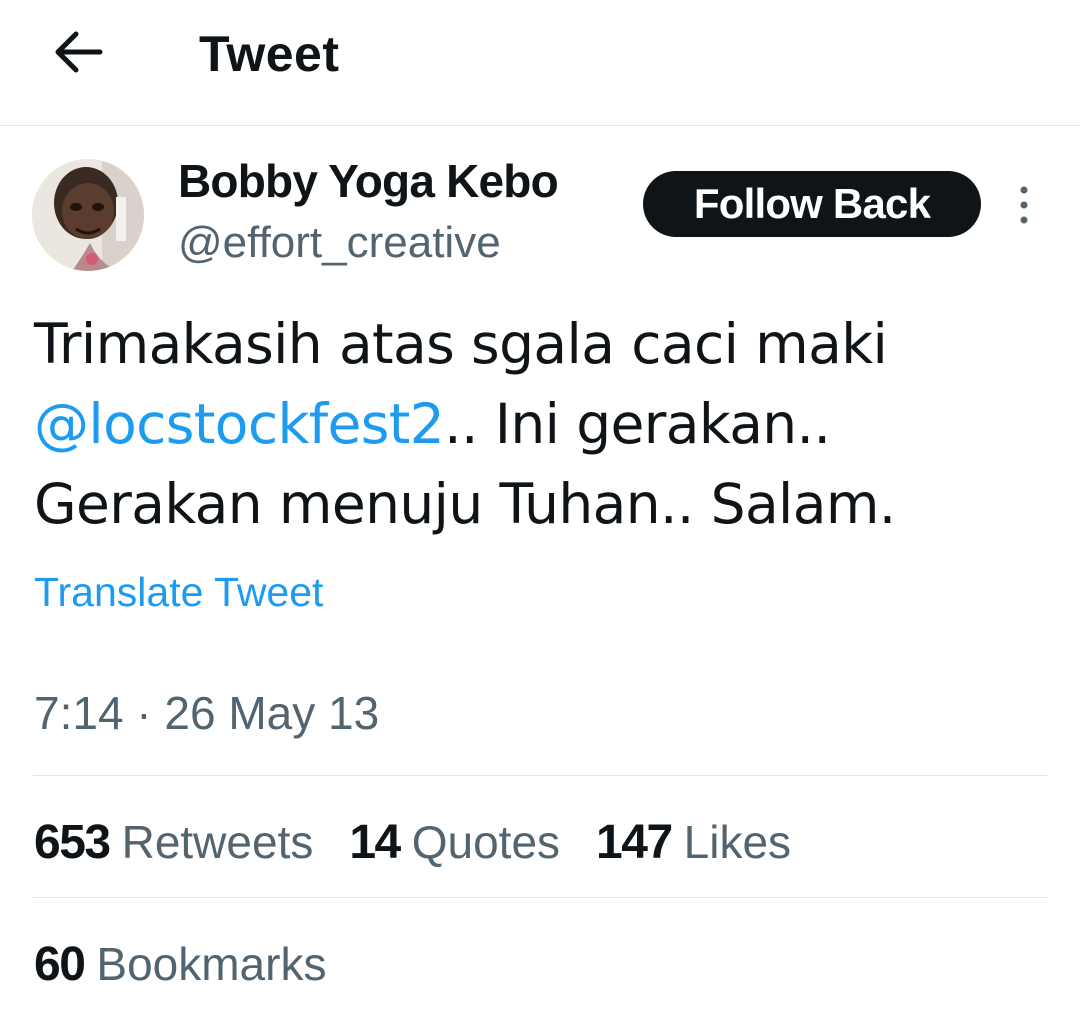  Describe the element at coordinates (461, 344) in the screenshot. I see `tweet-text-line: Trimakasih atas sgala caci maki` at that location.